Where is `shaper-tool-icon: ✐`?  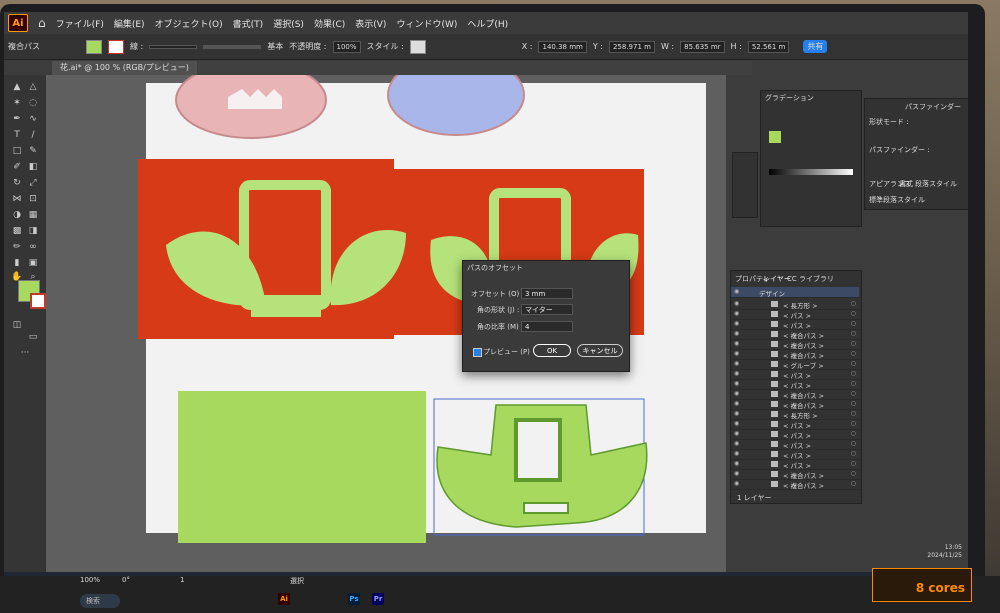 shaper-tool-icon: ✐ is located at coordinates (17, 167).